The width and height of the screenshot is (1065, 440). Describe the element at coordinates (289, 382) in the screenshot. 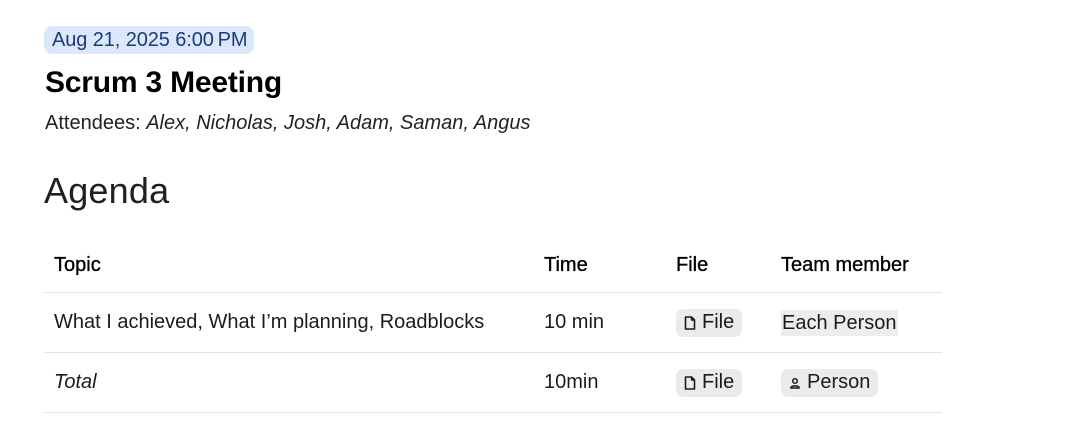

I see `topic-cell: Total` at that location.